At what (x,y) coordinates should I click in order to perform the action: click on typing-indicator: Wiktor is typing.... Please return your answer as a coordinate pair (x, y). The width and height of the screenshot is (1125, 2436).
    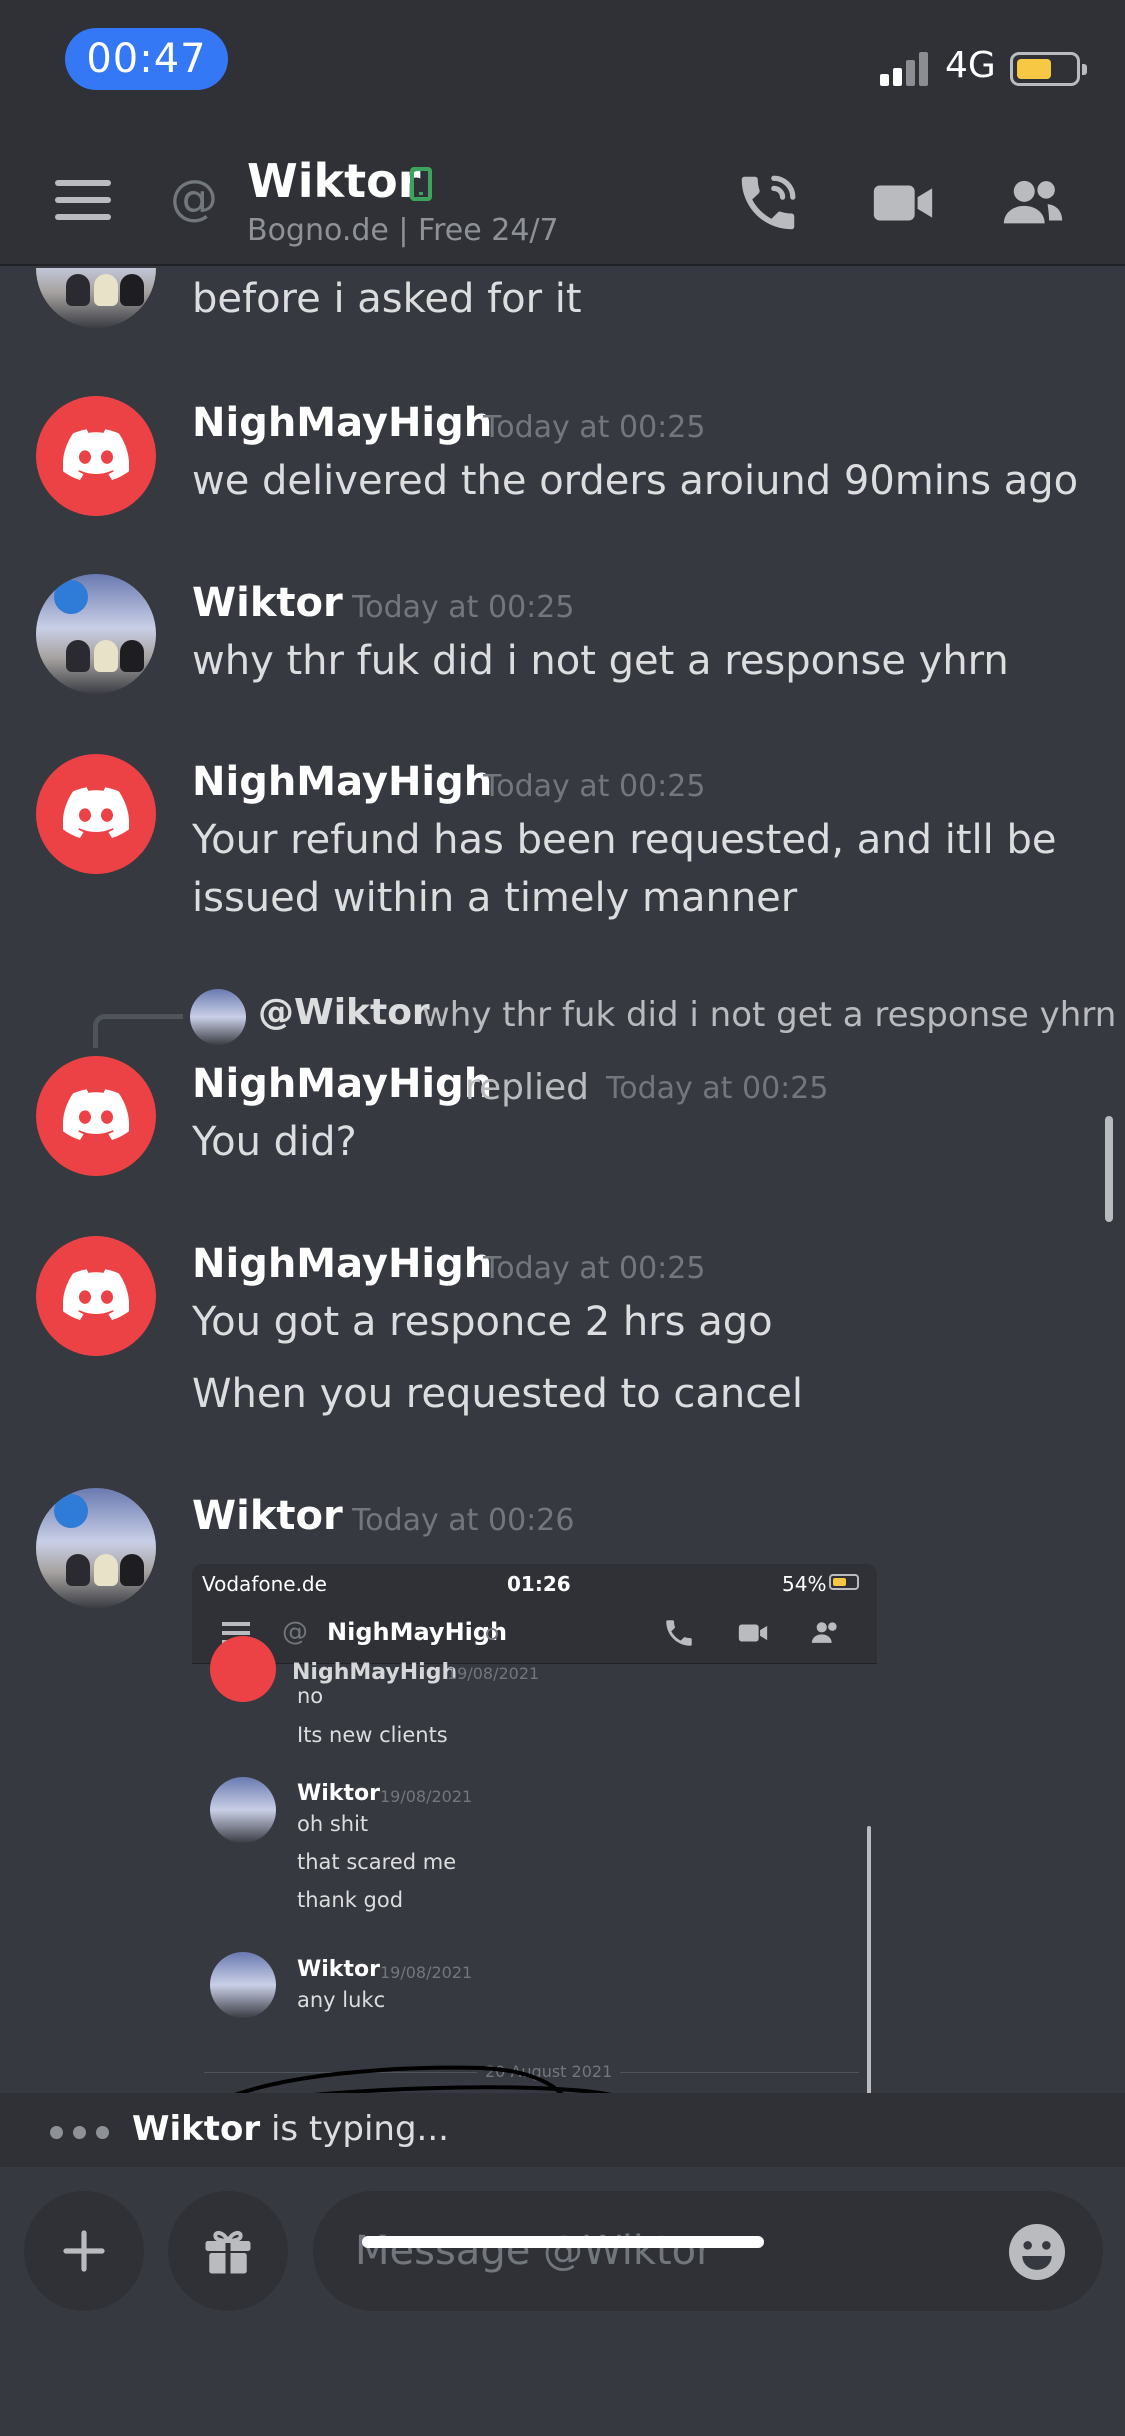
    Looking at the image, I should click on (562, 2130).